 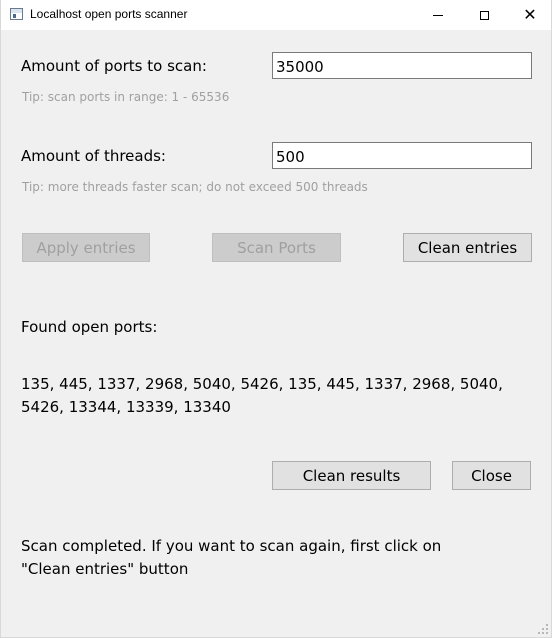 I want to click on minimize-button, so click(x=438, y=15).